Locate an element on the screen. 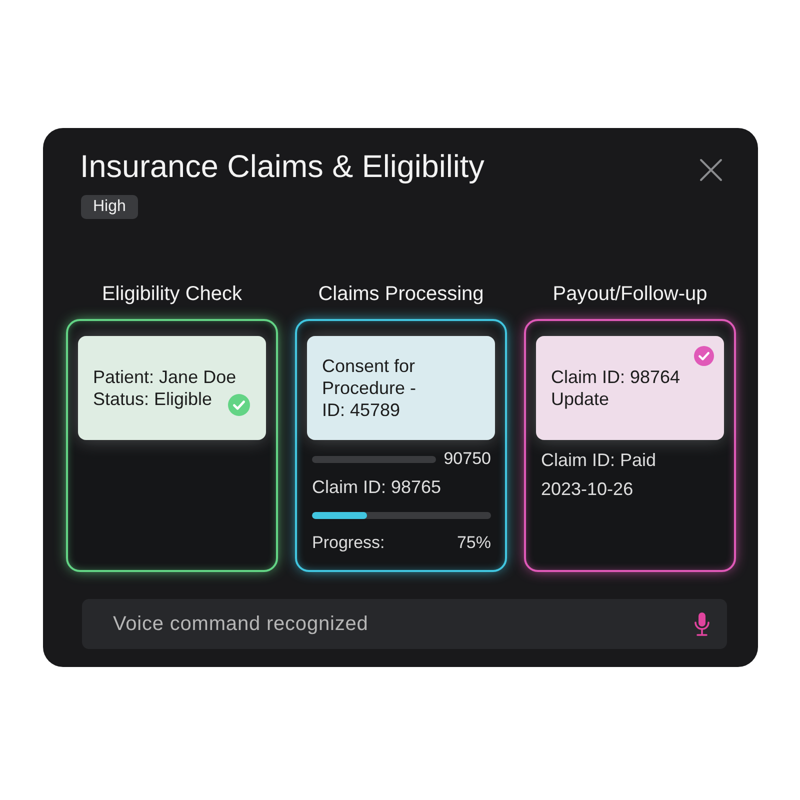  close-icon is located at coordinates (711, 170).